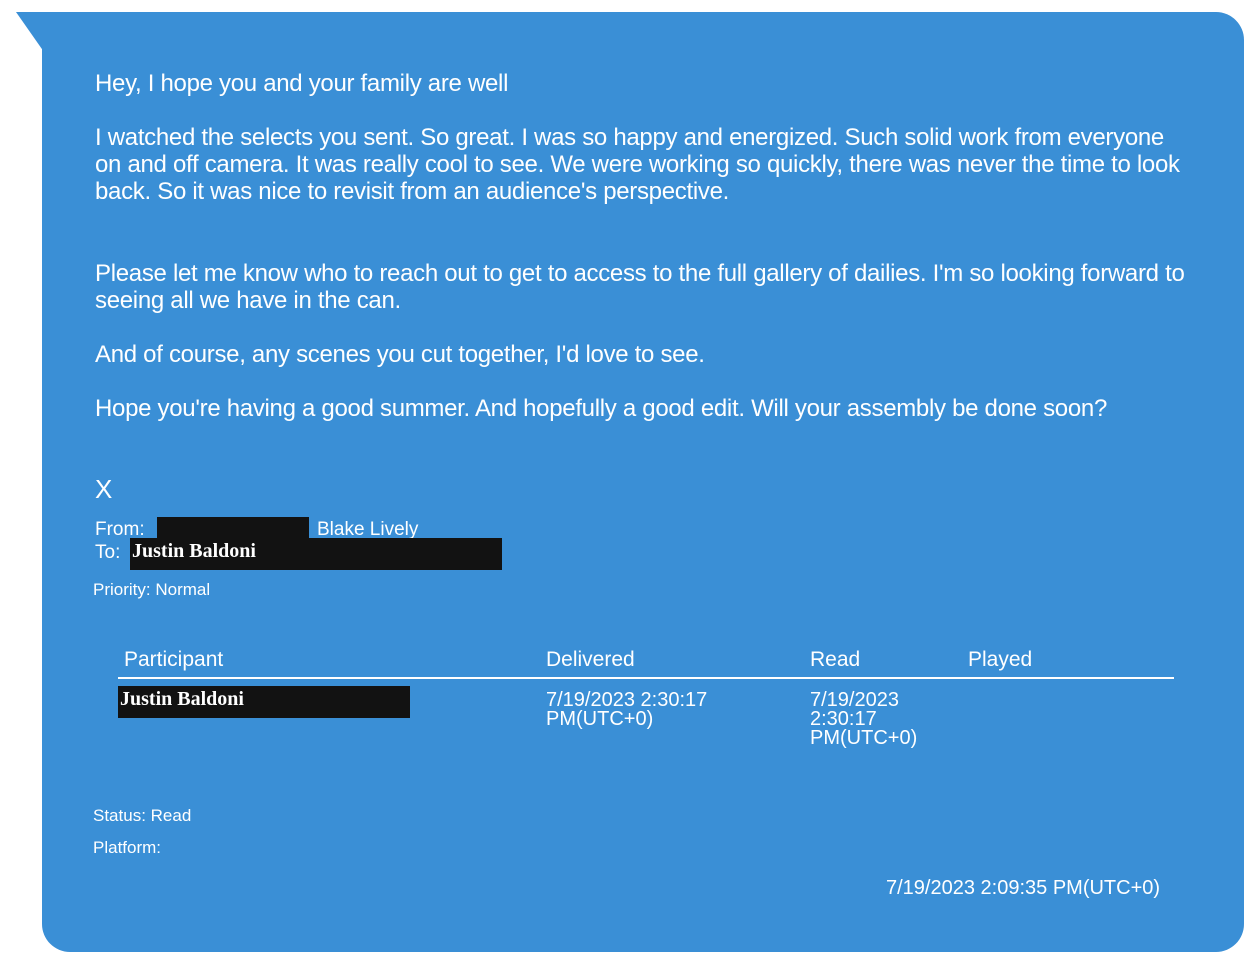 This screenshot has width=1246, height=955. I want to click on col-delivered: Delivered, so click(590, 659).